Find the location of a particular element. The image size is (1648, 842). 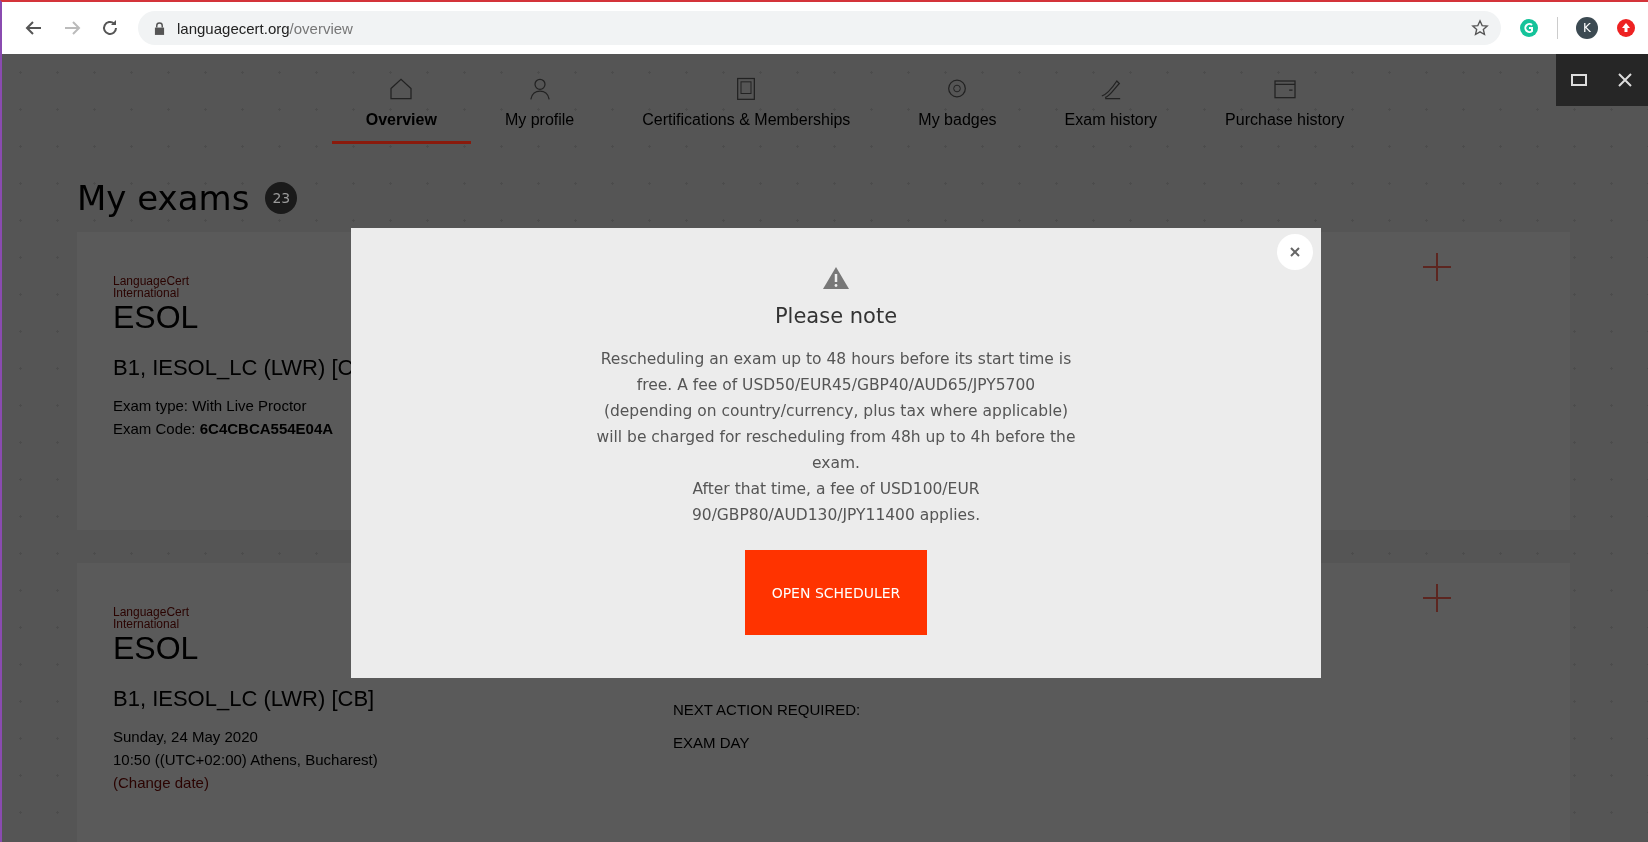

nav-tab: Certifications & Memberships is located at coordinates (746, 110).